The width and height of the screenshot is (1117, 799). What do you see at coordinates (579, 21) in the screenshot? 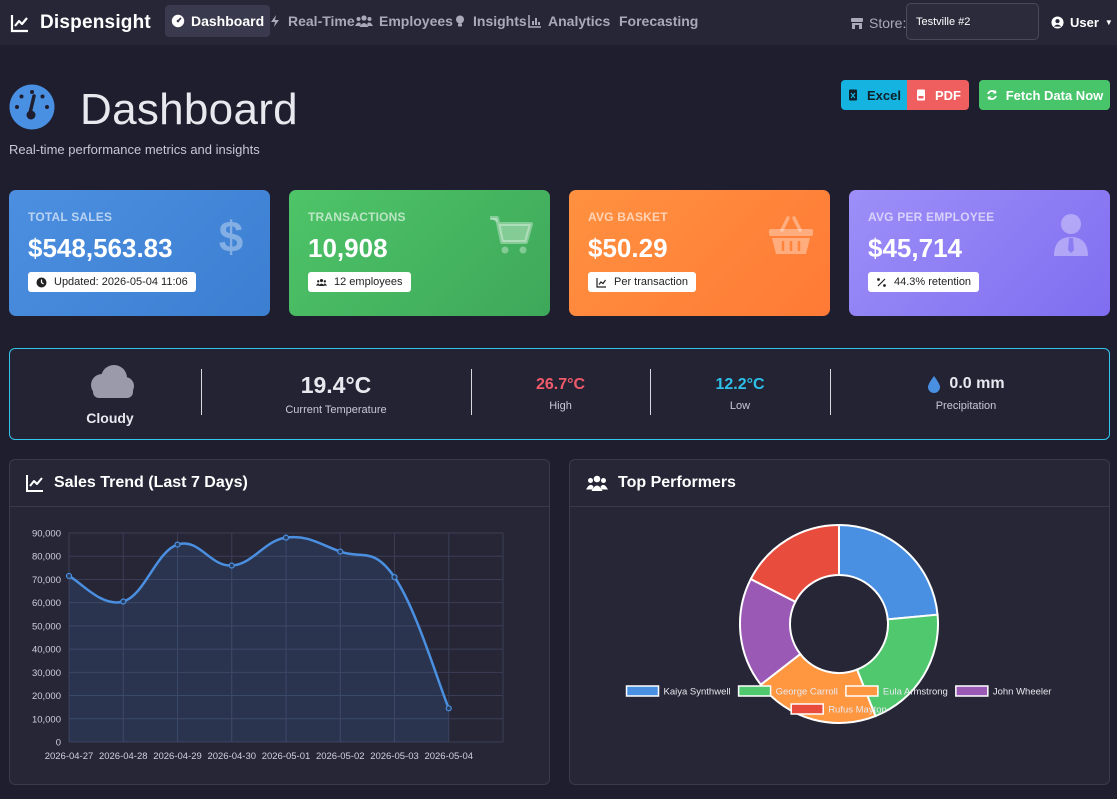
I see `nav-label: Analytics` at bounding box center [579, 21].